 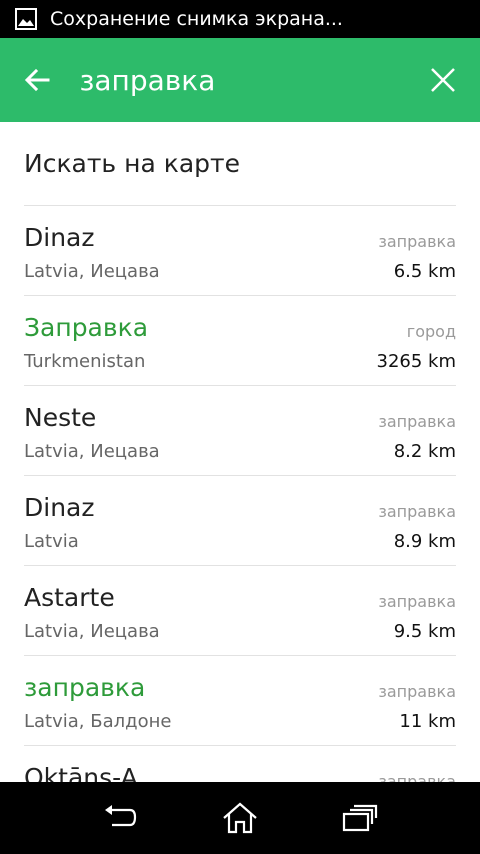 I want to click on result-location: Latvia, so click(x=51, y=541).